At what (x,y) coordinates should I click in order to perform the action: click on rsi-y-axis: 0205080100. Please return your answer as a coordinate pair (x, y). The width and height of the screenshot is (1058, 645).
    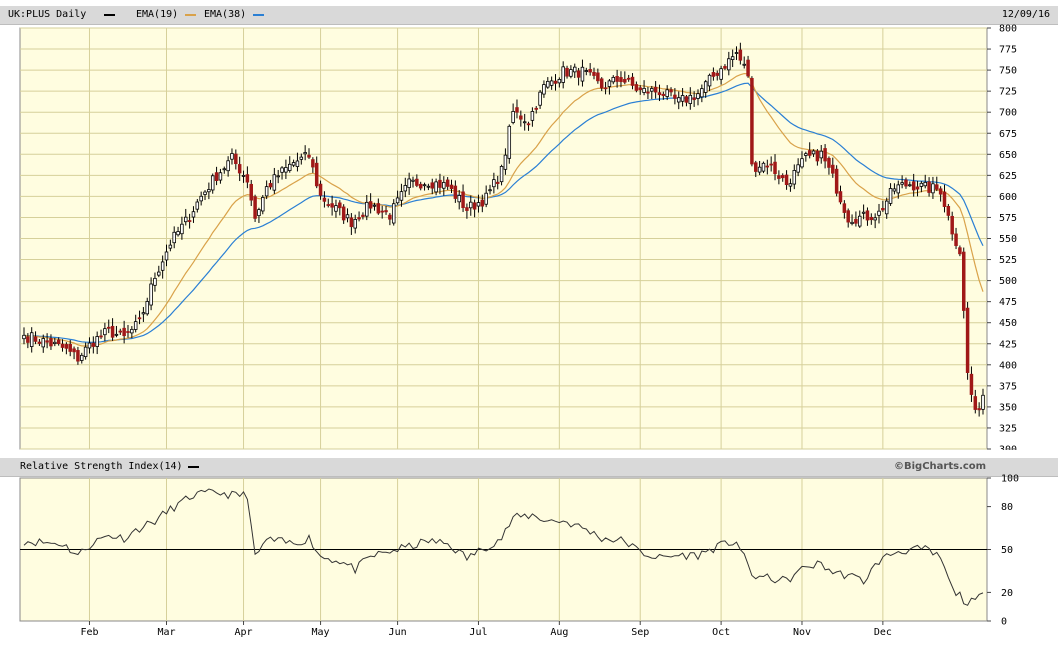
    Looking at the image, I should click on (1003, 551).